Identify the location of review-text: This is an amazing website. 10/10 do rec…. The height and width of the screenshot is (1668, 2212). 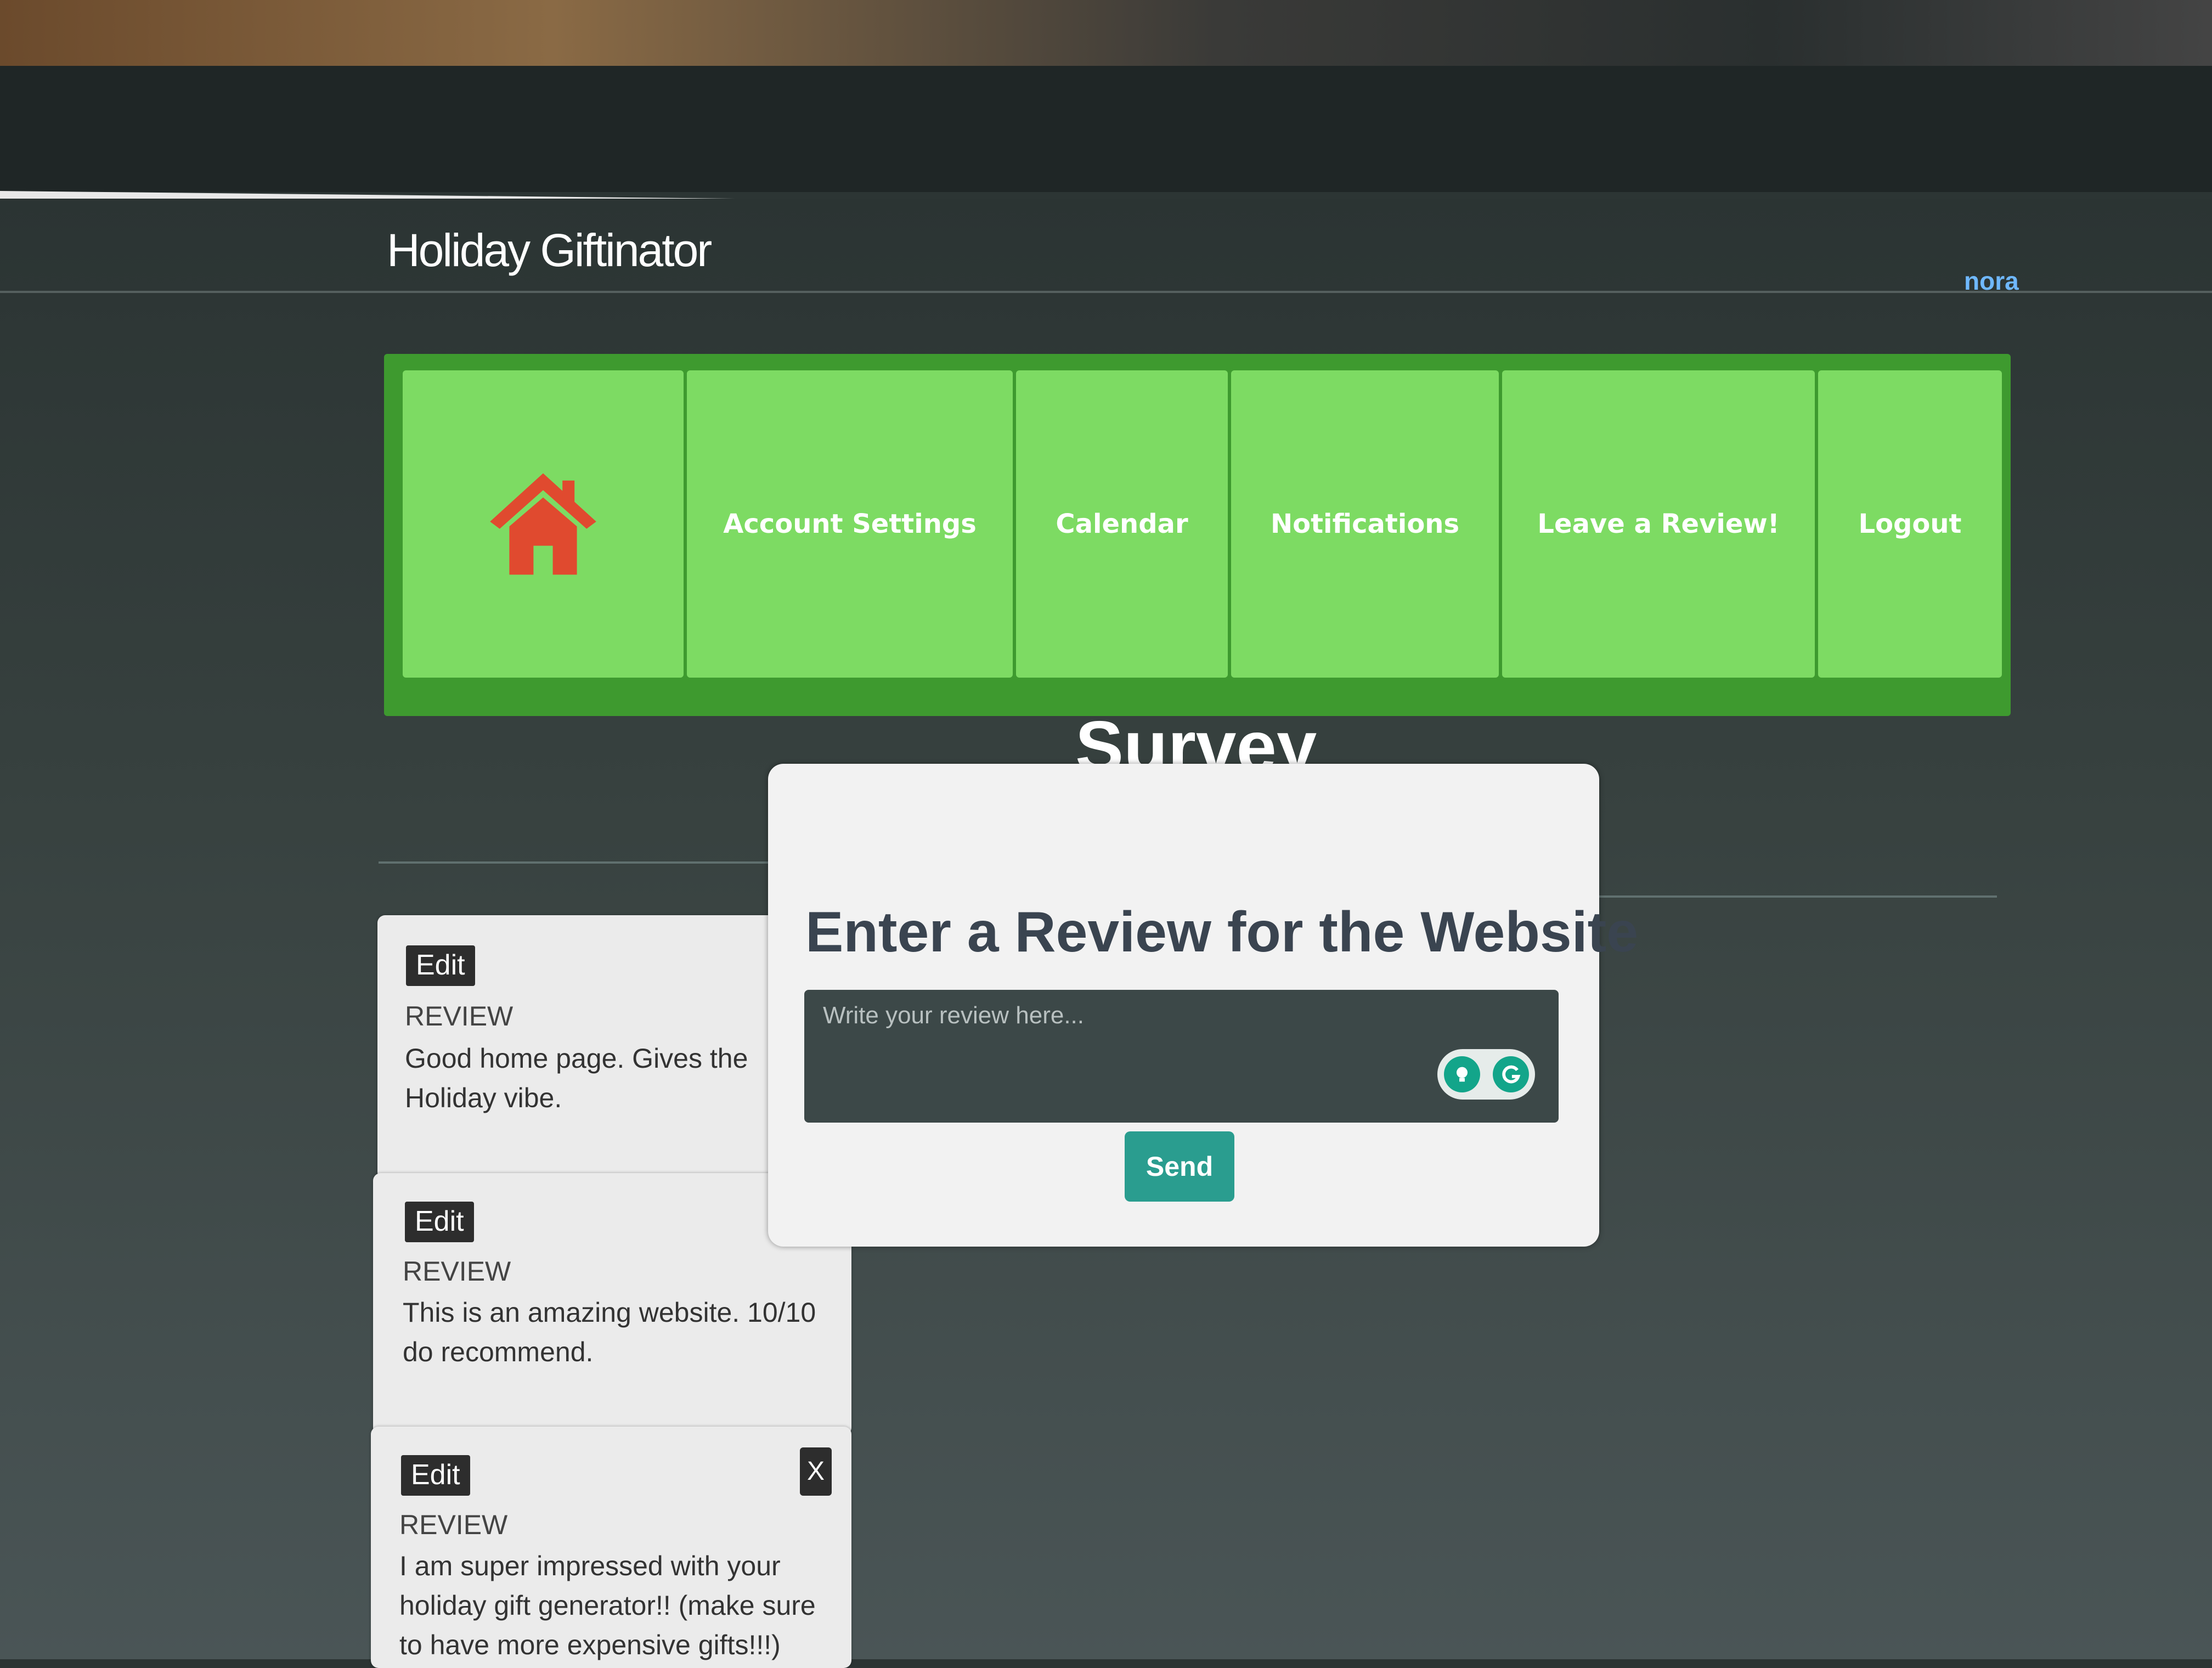
(610, 1332).